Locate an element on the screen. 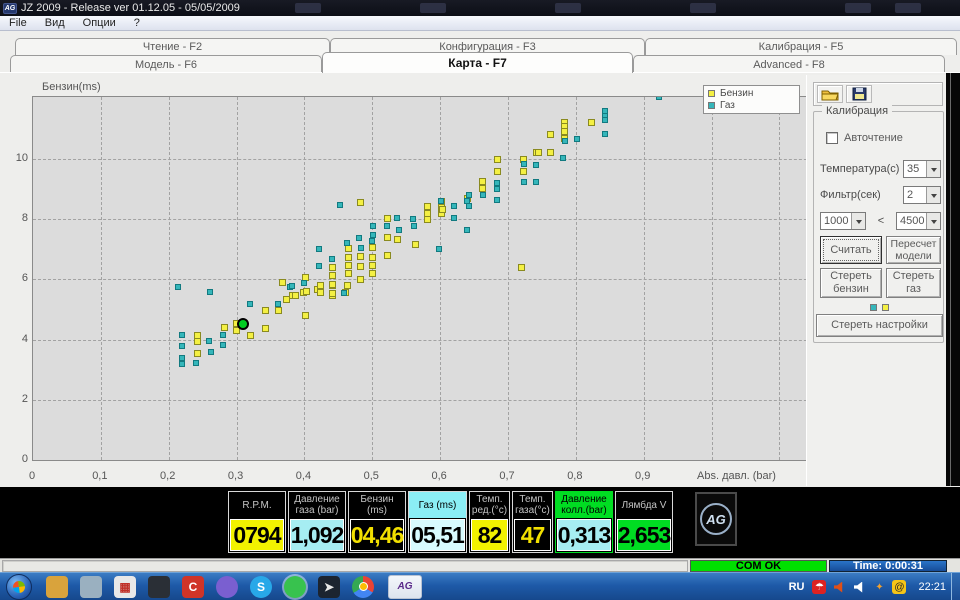 Image resolution: width=960 pixels, height=600 pixels. skype-icon: S is located at coordinates (261, 586).